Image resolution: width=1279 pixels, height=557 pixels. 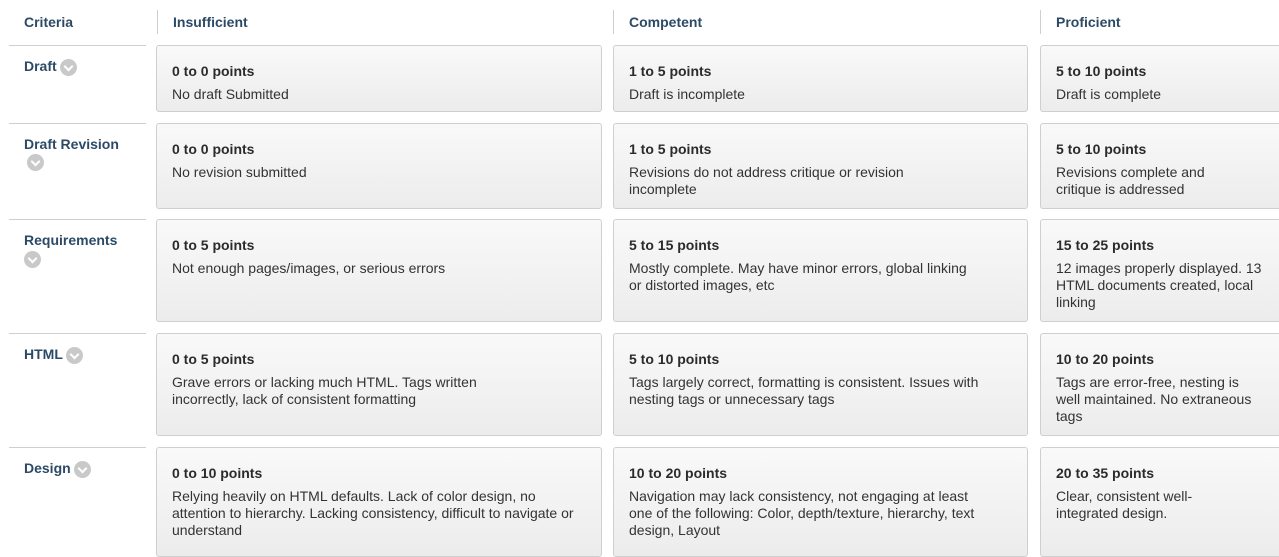 What do you see at coordinates (1109, 94) in the screenshot?
I see `rating-description: Draft is complete` at bounding box center [1109, 94].